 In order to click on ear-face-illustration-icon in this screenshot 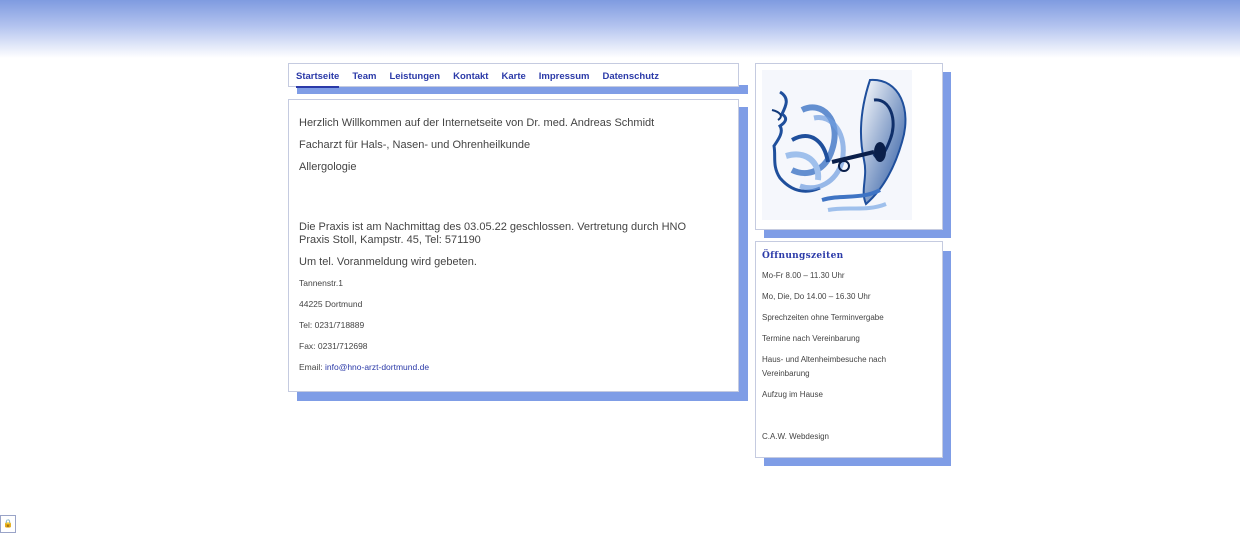, I will do `click(837, 145)`.